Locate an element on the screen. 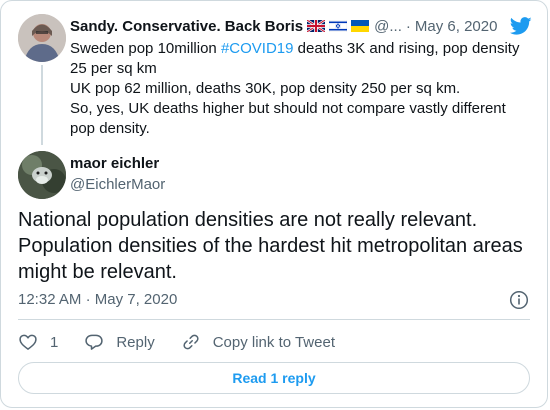 The width and height of the screenshot is (550, 410). author-avatar is located at coordinates (42, 175).